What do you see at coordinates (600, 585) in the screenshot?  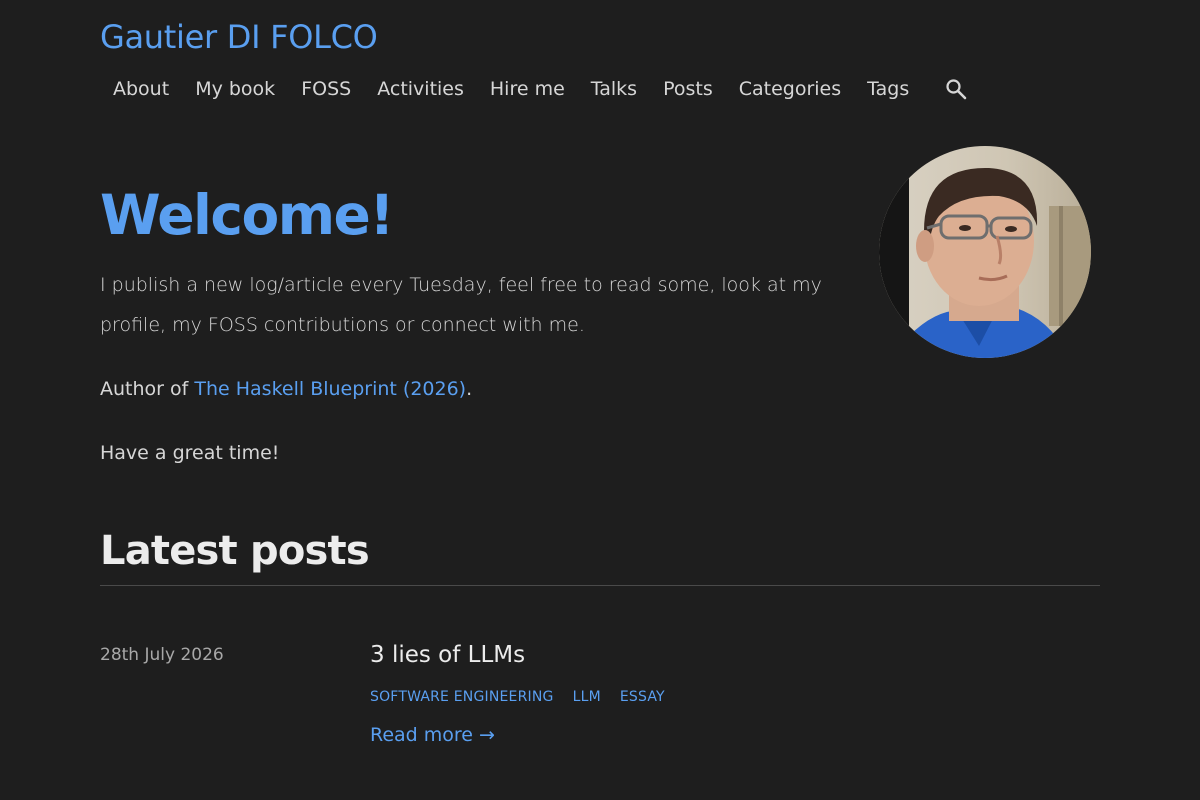 I see `section-divider` at bounding box center [600, 585].